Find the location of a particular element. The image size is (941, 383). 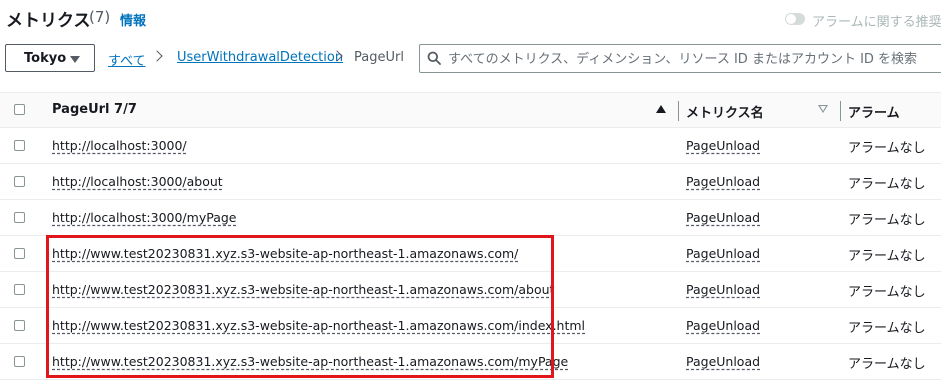

column-header-metric-name: メトリクス名 is located at coordinates (725, 111).